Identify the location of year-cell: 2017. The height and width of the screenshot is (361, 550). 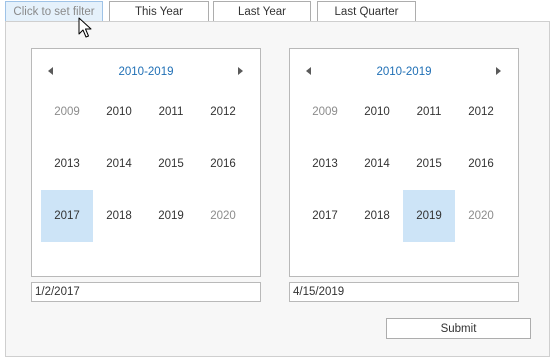
(325, 216).